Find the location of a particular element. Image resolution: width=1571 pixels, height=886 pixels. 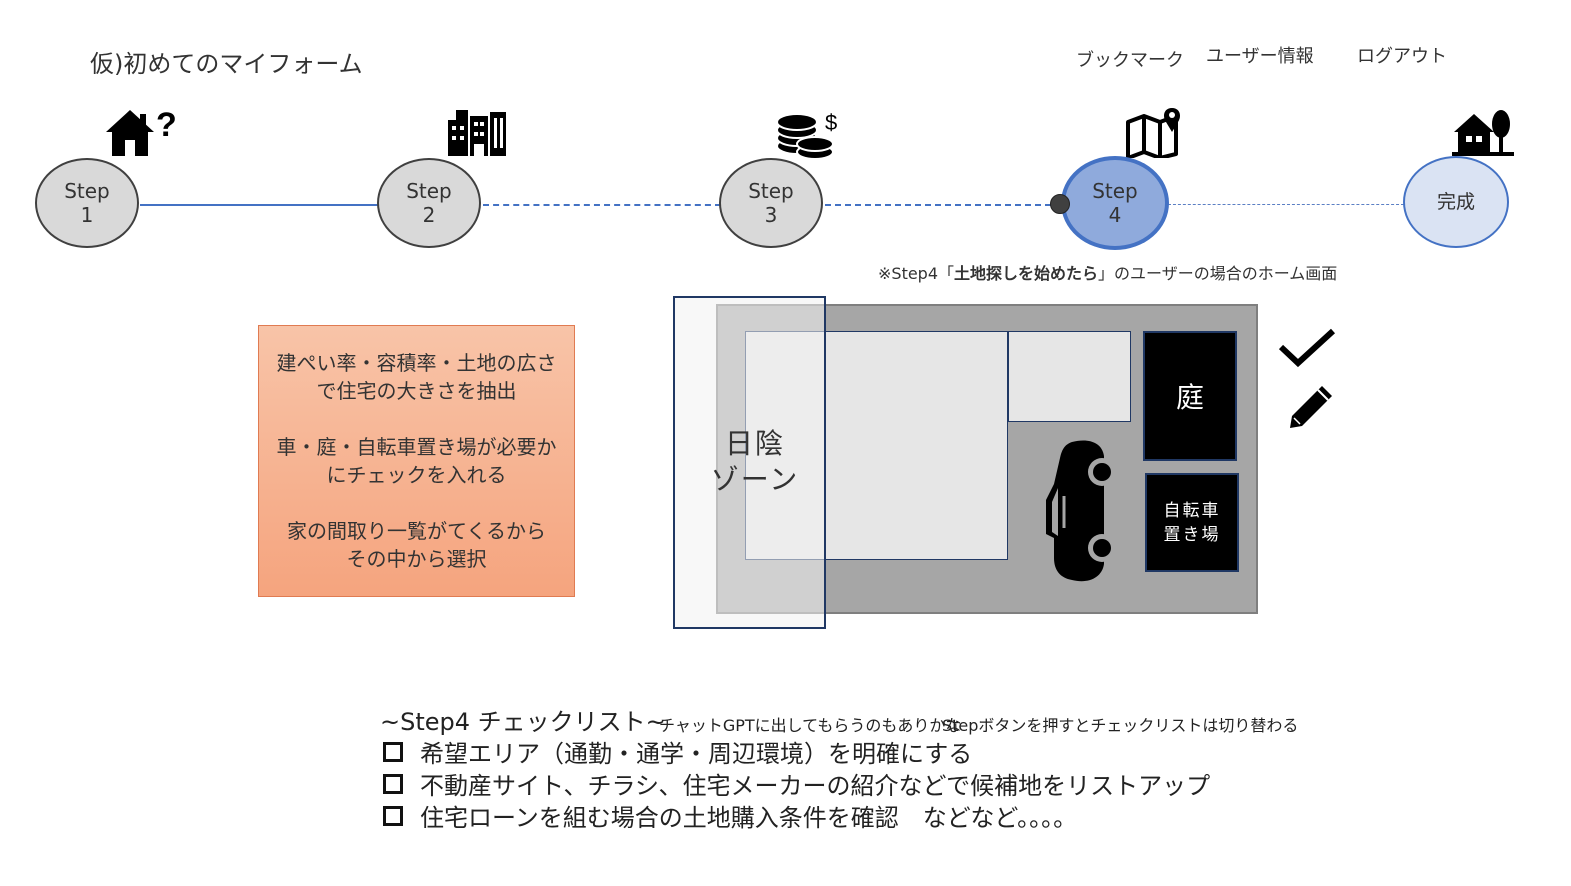

desc-line-2: で住宅の大きさを抽出 is located at coordinates (416, 391).